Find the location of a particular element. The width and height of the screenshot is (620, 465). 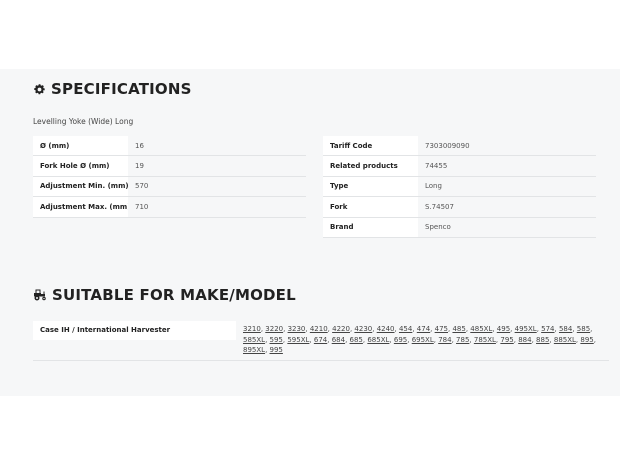

spec-row: Type Long is located at coordinates (459, 187).